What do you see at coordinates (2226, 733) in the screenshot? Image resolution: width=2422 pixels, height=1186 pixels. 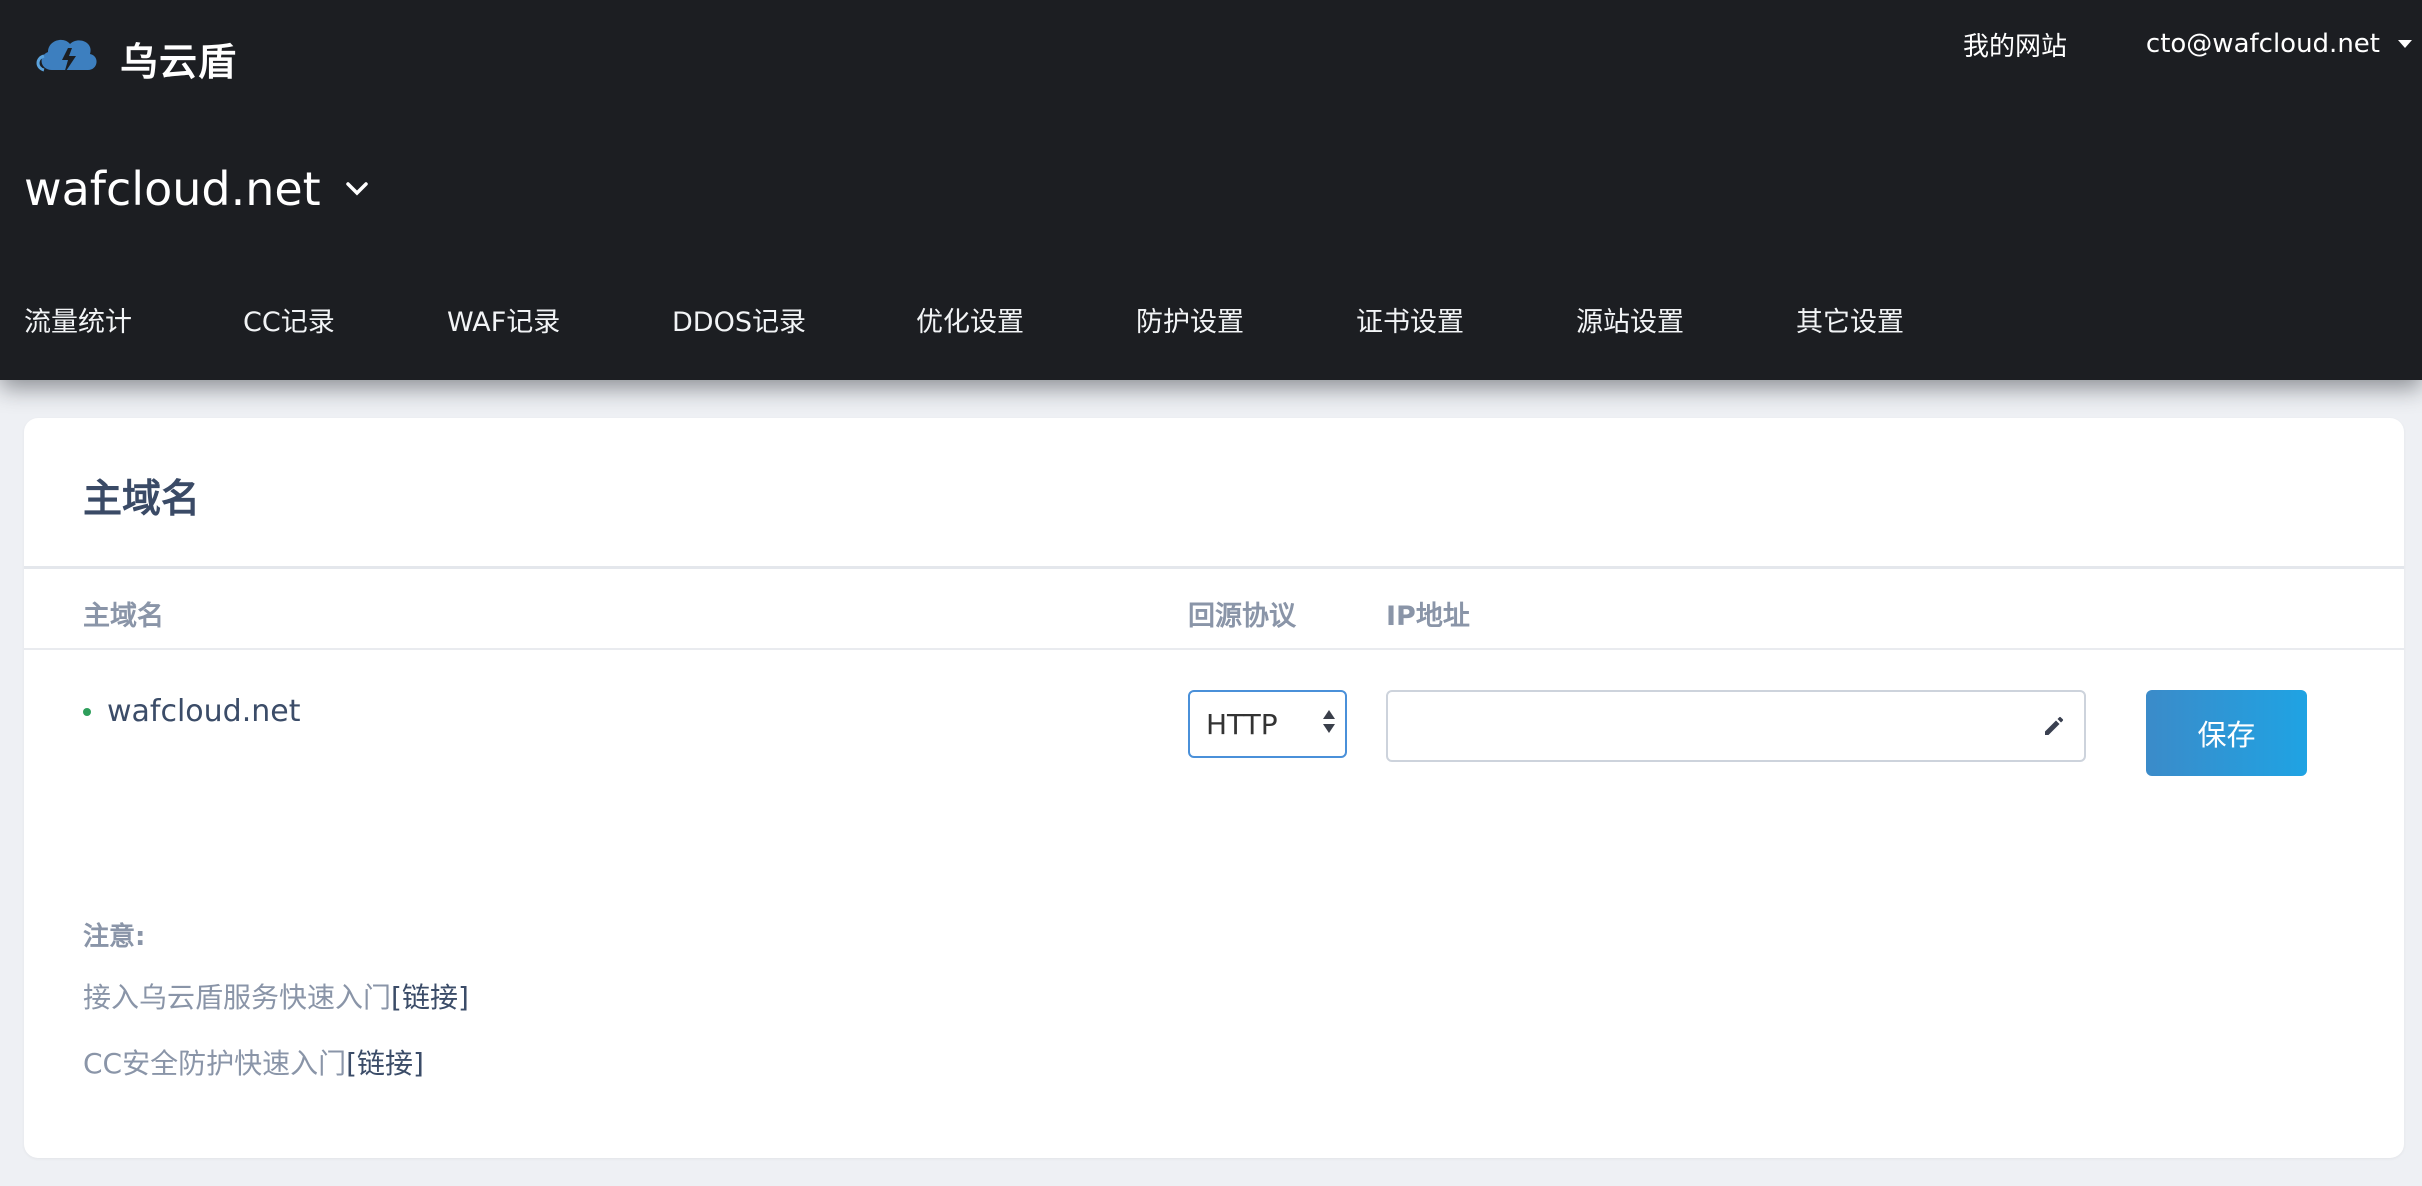 I see `save-button: 保存` at bounding box center [2226, 733].